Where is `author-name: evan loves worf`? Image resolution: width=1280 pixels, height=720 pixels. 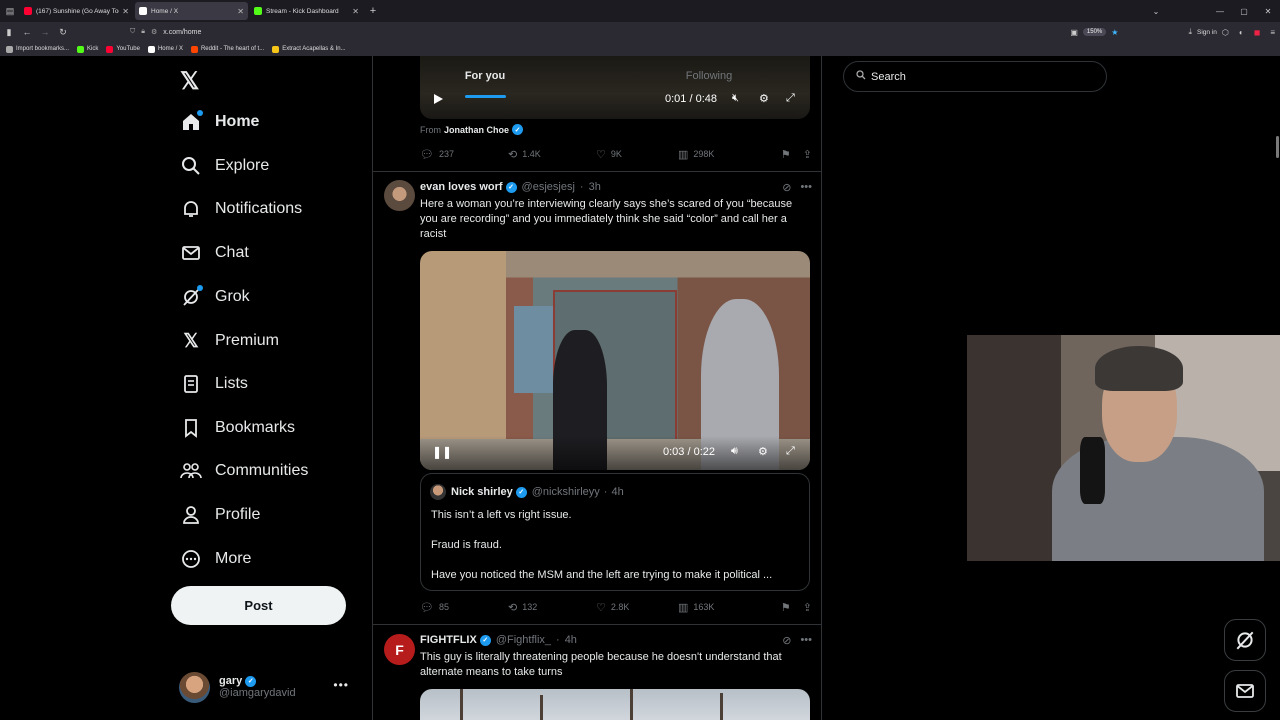
author-name: evan loves worf is located at coordinates (461, 187).